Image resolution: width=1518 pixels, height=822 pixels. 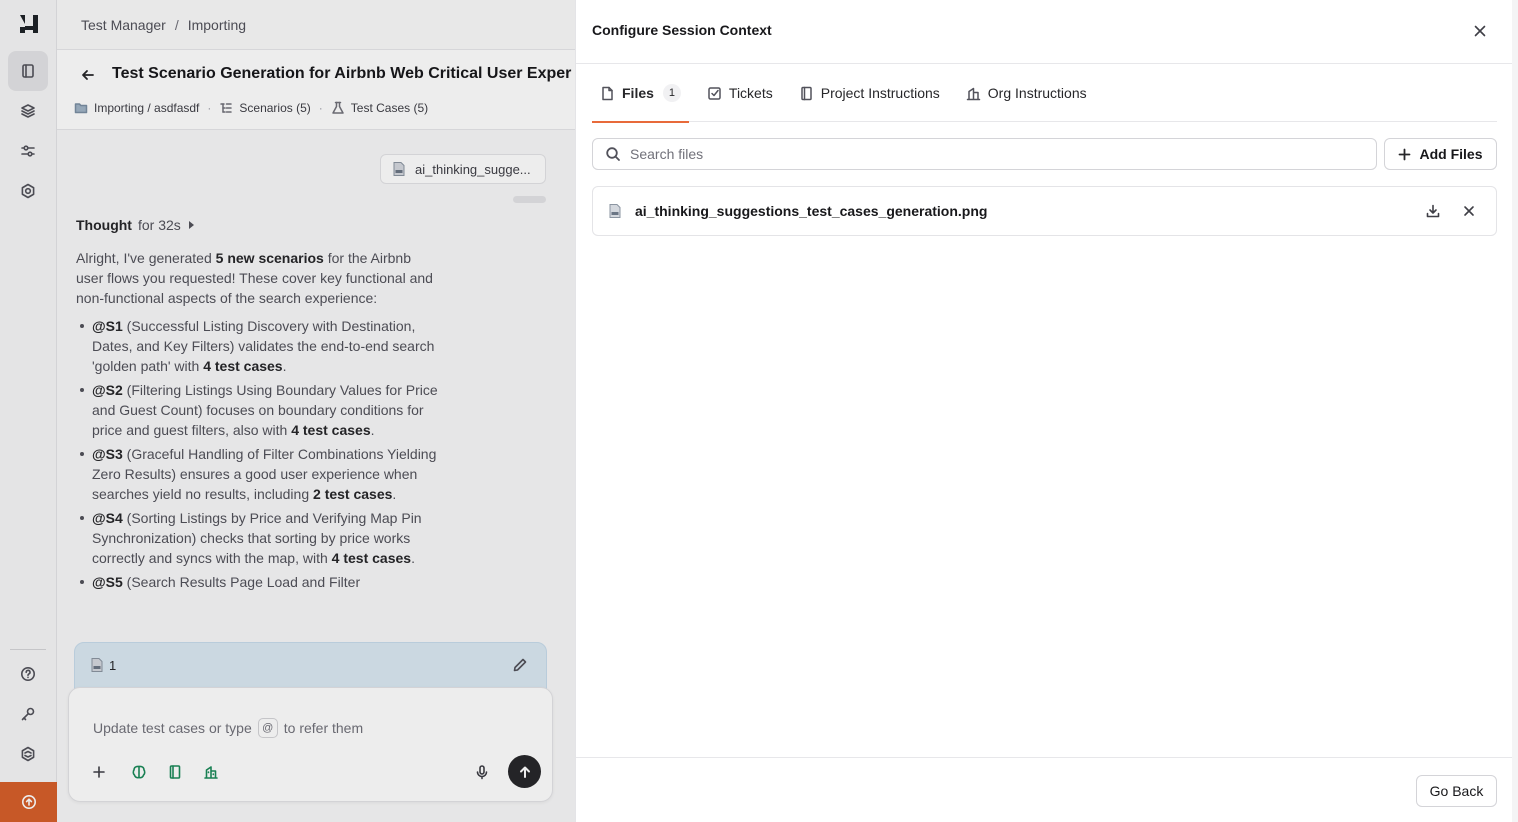 I want to click on crumb-project: Importing / asdfasdf, so click(x=136, y=108).